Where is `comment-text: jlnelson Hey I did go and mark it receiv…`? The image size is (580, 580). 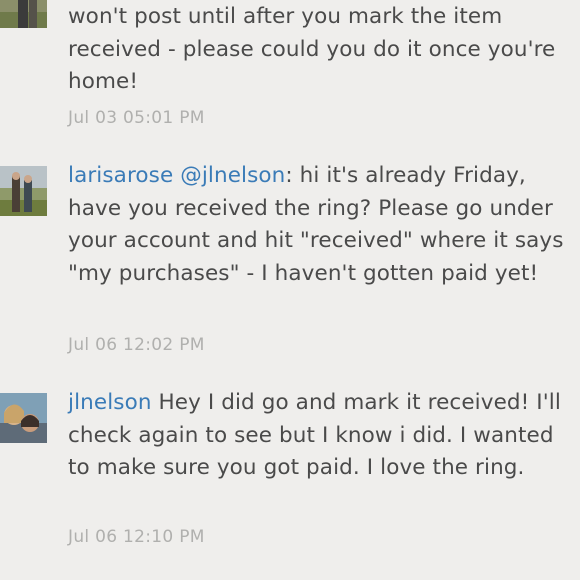 comment-text: jlnelson Hey I did go and mark it receiv… is located at coordinates (314, 435).